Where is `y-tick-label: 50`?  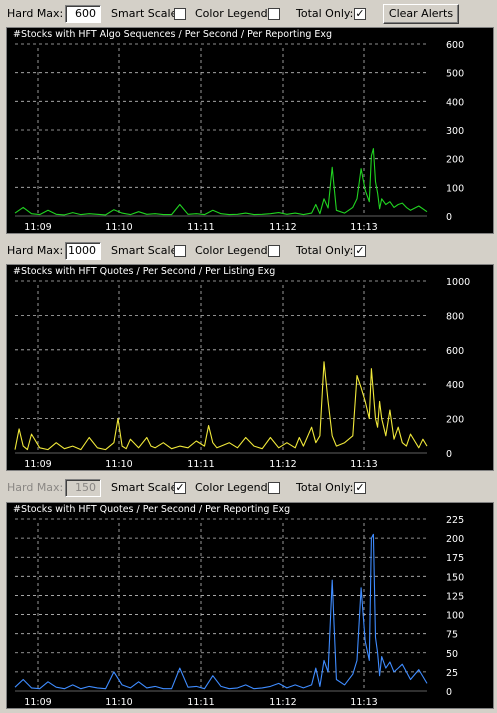
y-tick-label: 50 is located at coordinates (452, 654).